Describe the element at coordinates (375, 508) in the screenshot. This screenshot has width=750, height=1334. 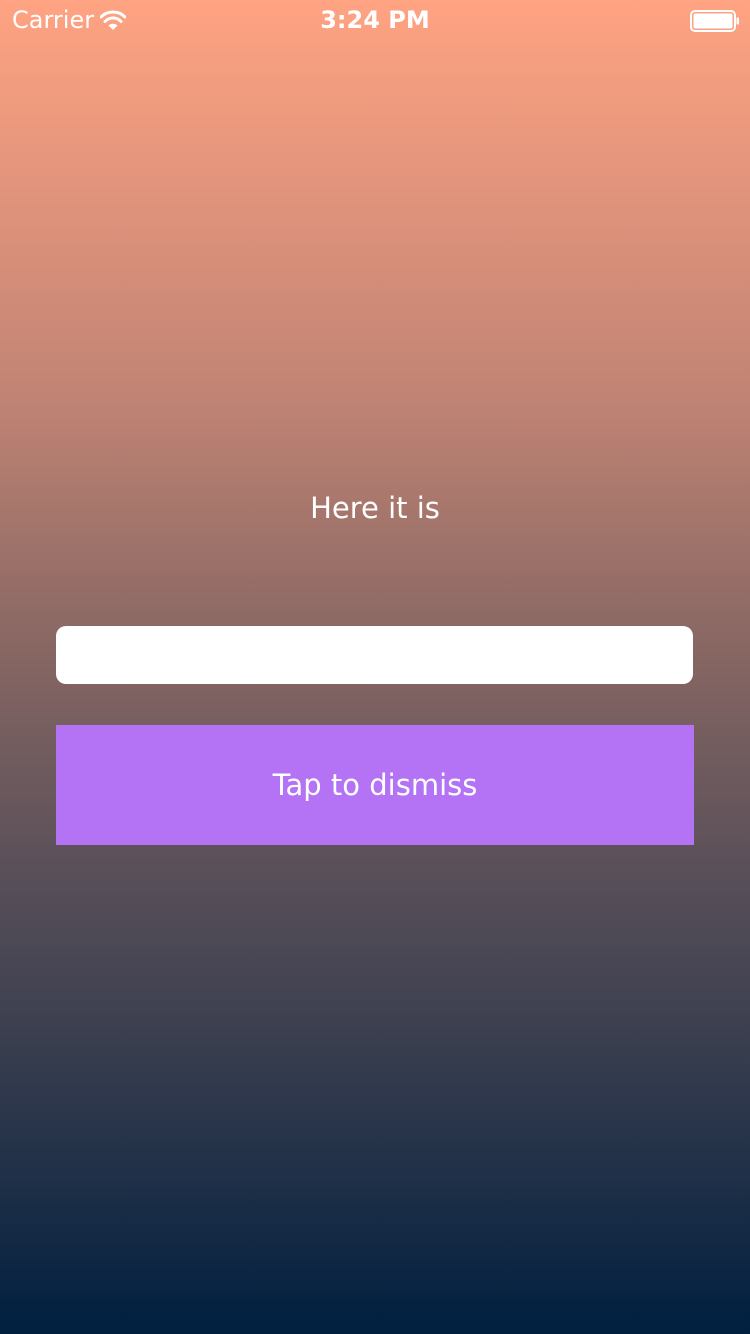
I see `content-label: Here it is` at that location.